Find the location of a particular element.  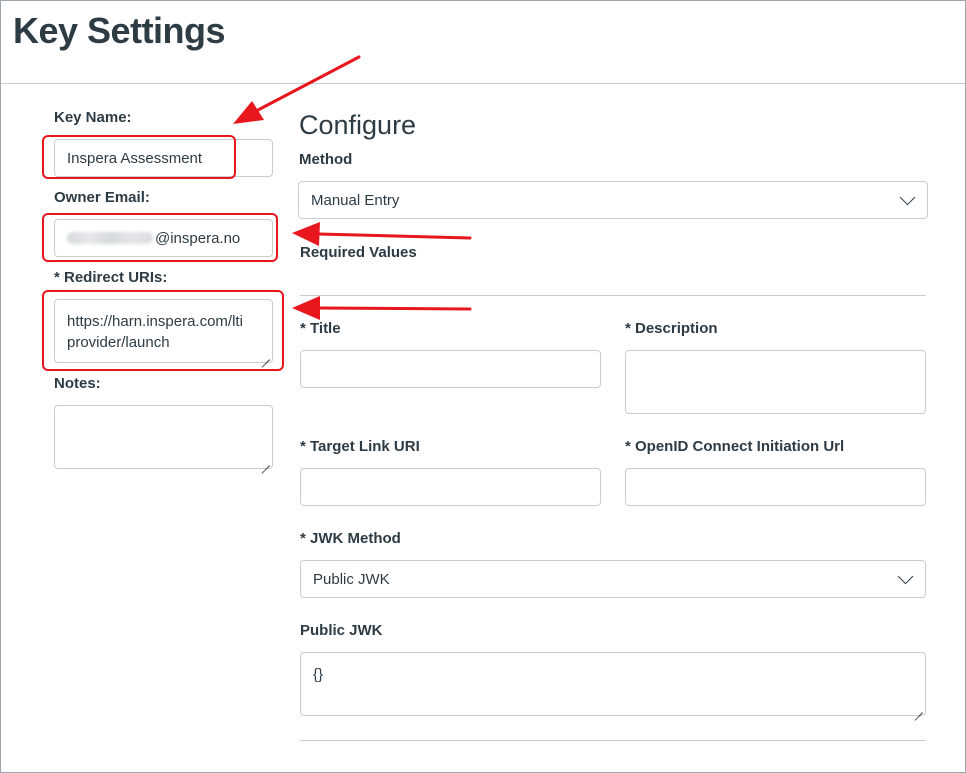

jwk-method-label: * JWK Method is located at coordinates (350, 538).